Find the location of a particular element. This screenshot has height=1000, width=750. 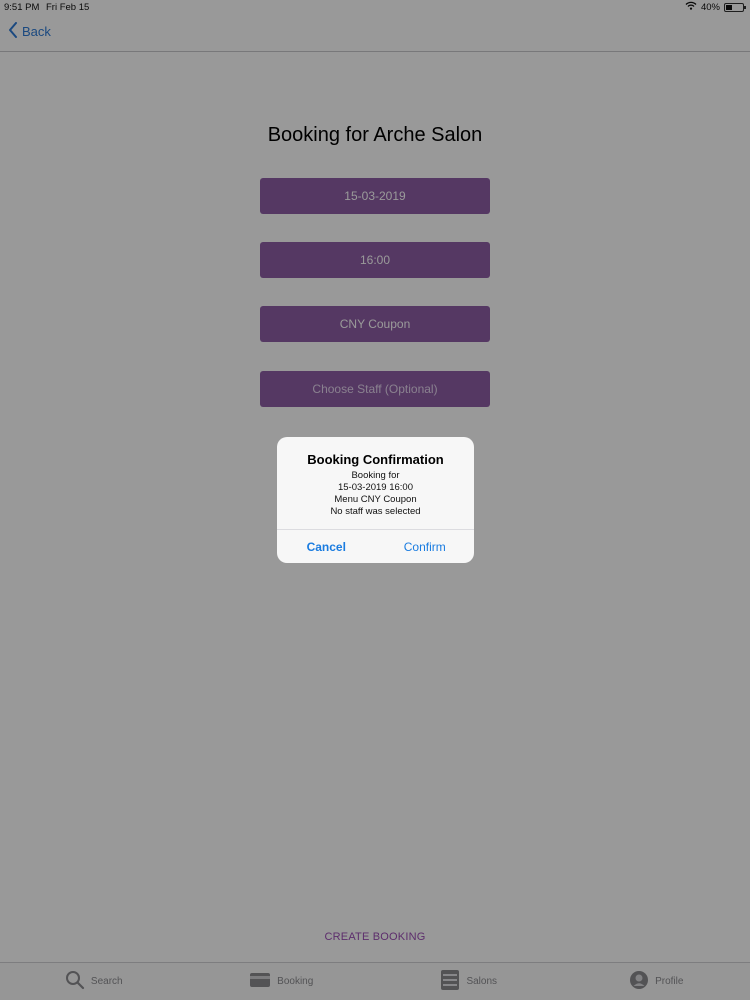

dialog-actions: Cancel Confirm is located at coordinates (375, 546).